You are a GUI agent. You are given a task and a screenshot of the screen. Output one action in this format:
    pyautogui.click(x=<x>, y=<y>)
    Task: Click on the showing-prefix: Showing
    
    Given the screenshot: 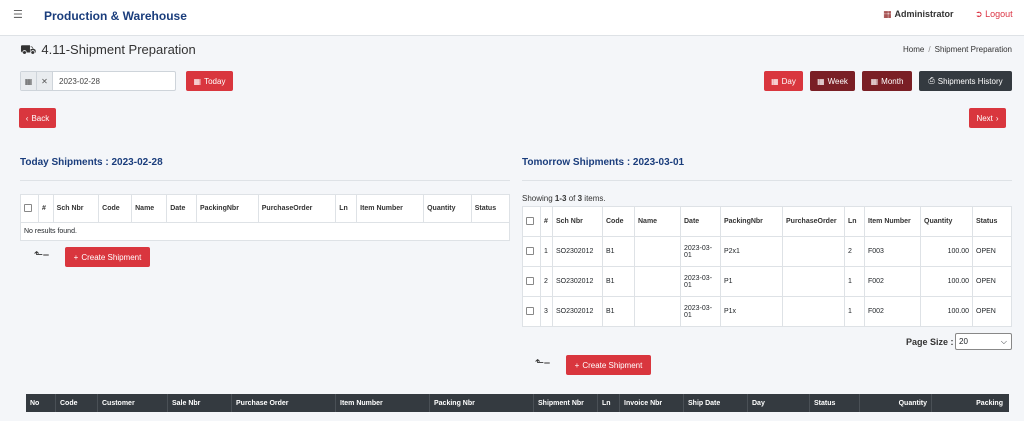 What is the action you would take?
    pyautogui.click(x=538, y=198)
    